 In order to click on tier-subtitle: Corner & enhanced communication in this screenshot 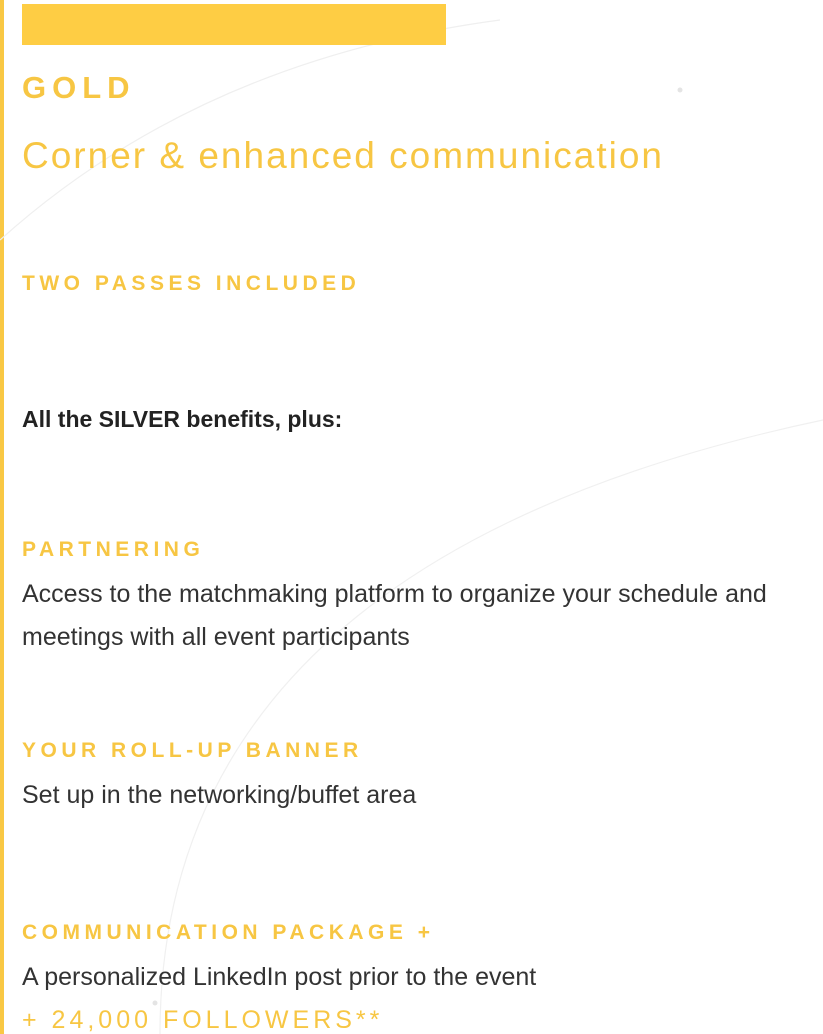, I will do `click(343, 155)`.